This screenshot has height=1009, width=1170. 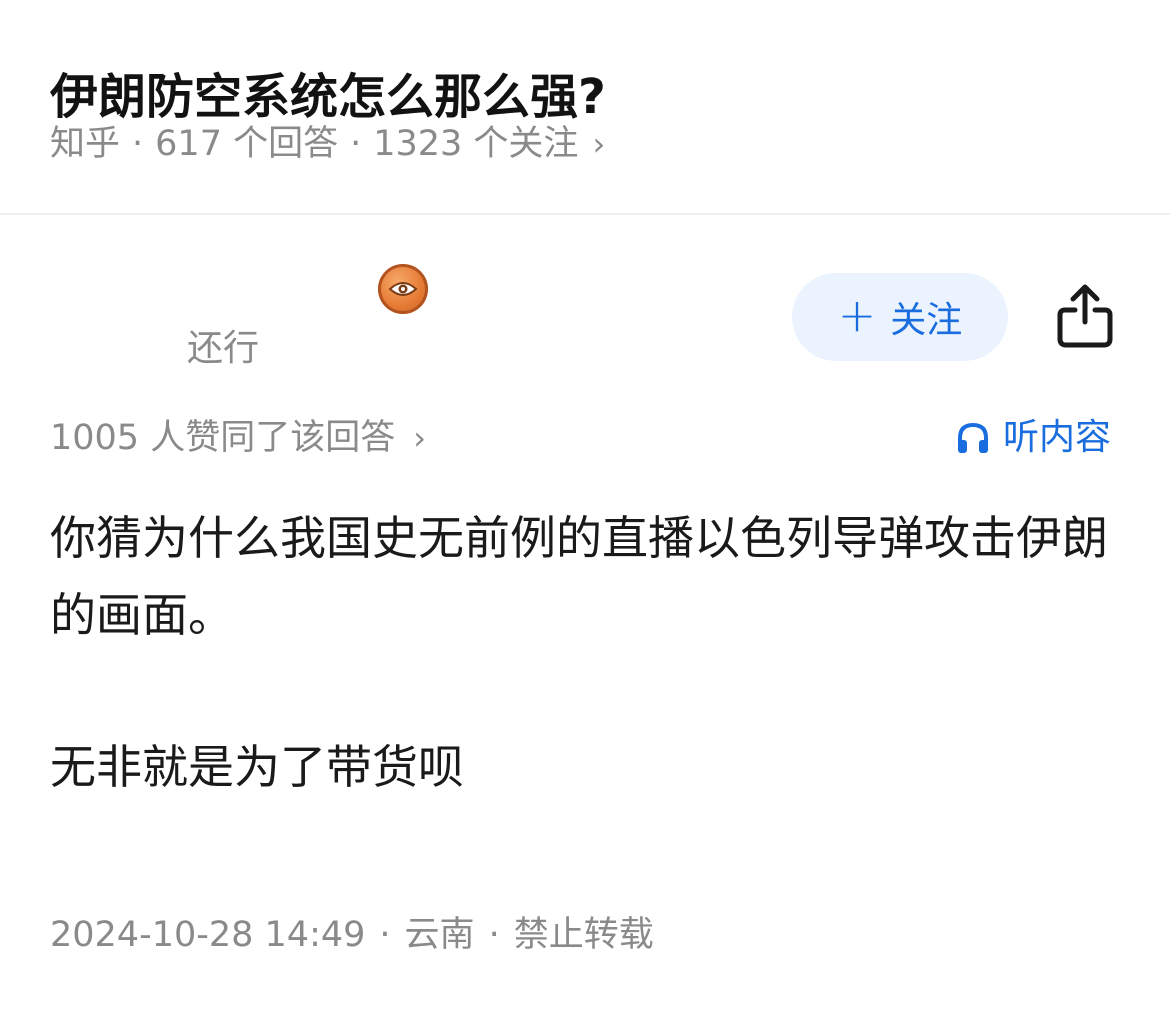 What do you see at coordinates (439, 935) in the screenshot?
I see `answer-location: 云南` at bounding box center [439, 935].